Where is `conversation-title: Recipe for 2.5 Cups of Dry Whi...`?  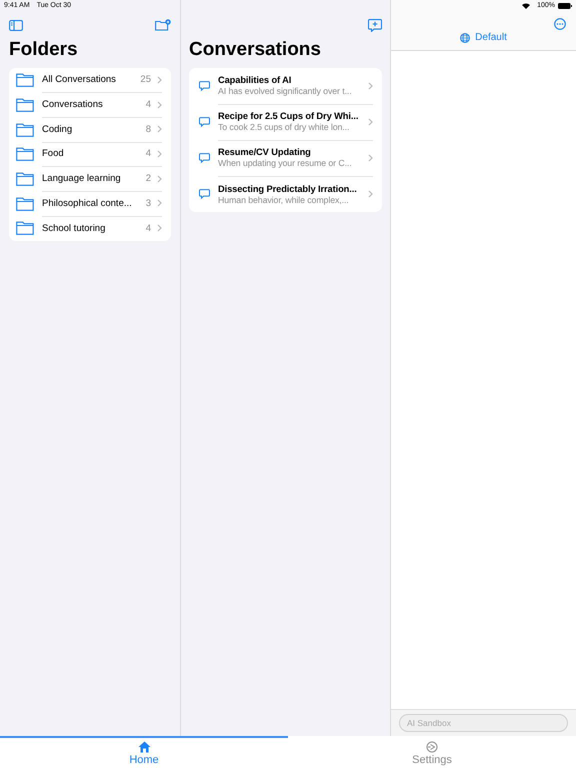 conversation-title: Recipe for 2.5 Cups of Dry Whi... is located at coordinates (291, 116).